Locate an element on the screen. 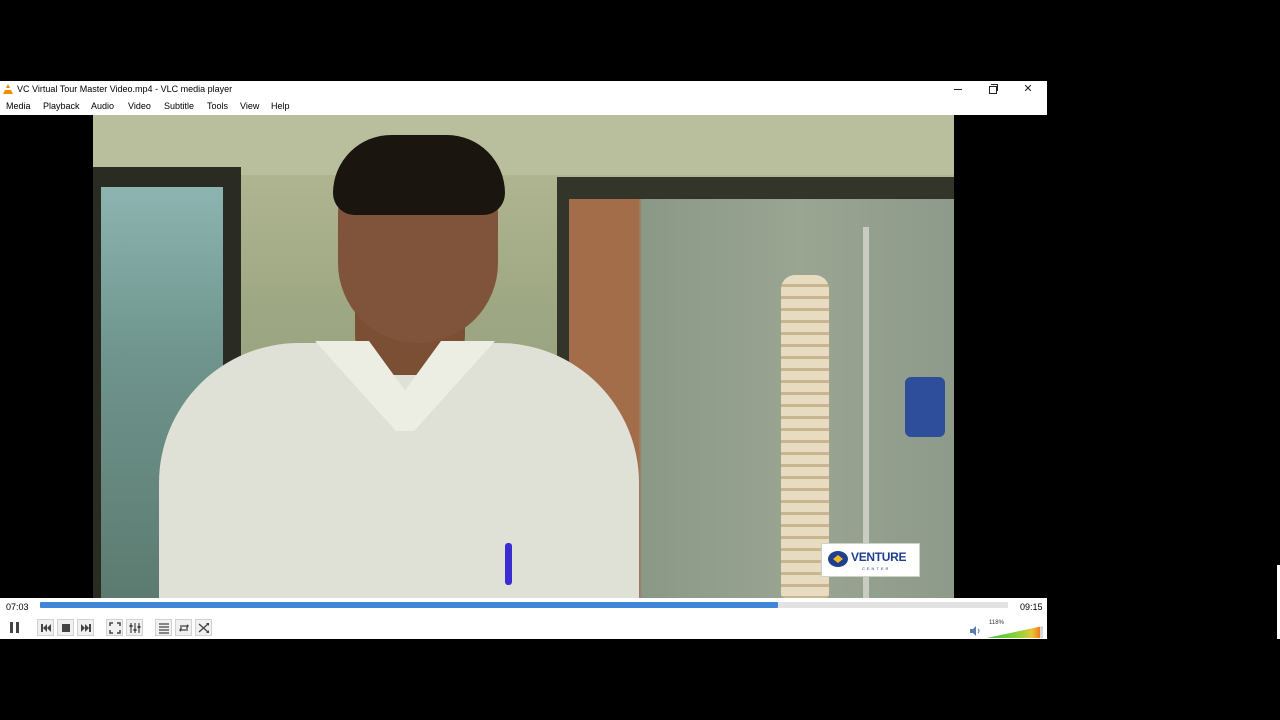 The image size is (1280, 720). video-person-shirt is located at coordinates (399, 470).